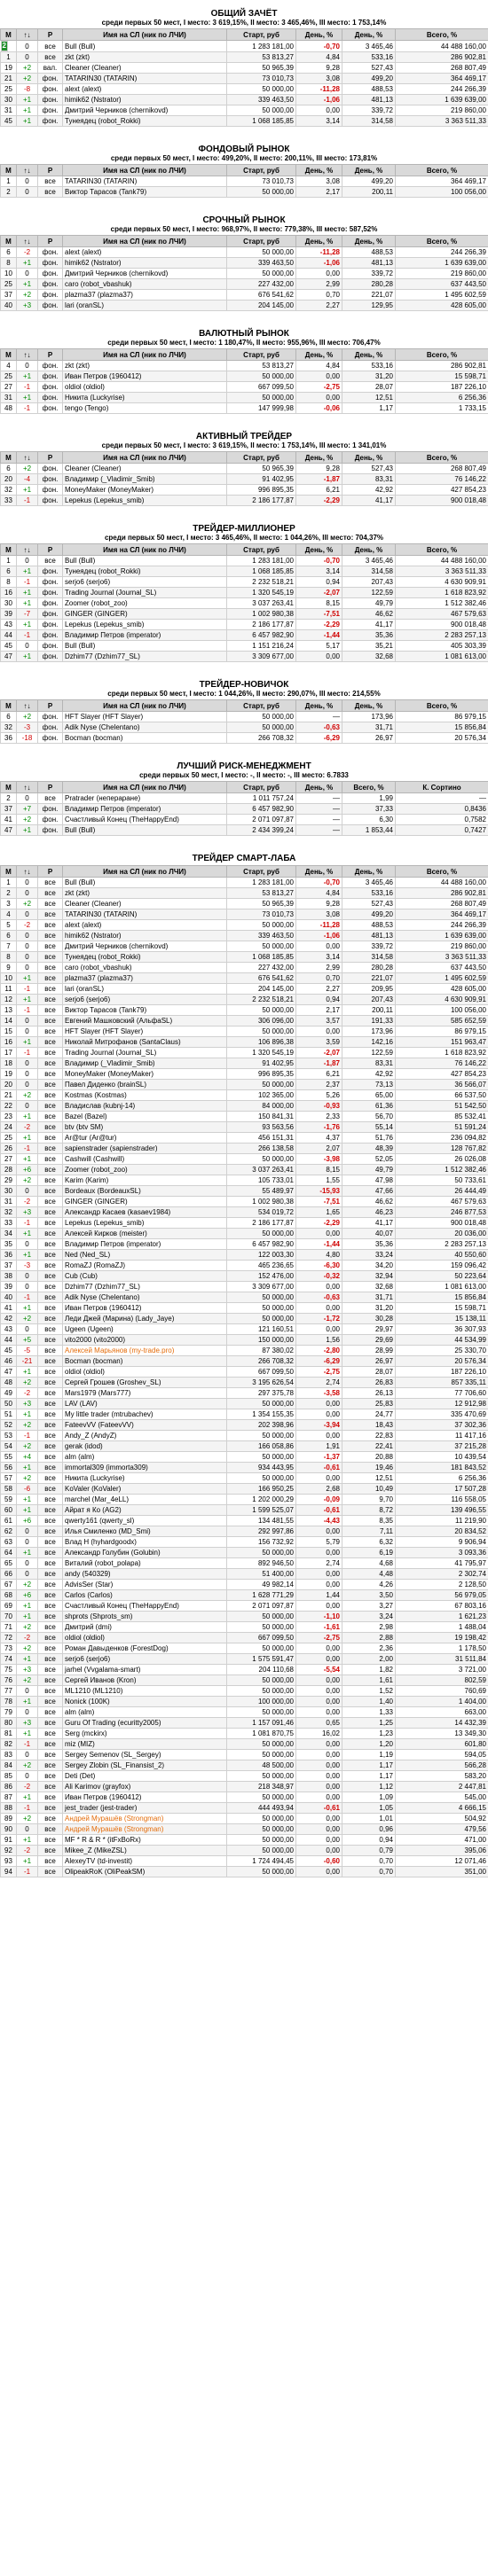 This screenshot has width=488, height=2576. Describe the element at coordinates (8, 1318) in the screenshot. I see `place-cell: 42` at that location.